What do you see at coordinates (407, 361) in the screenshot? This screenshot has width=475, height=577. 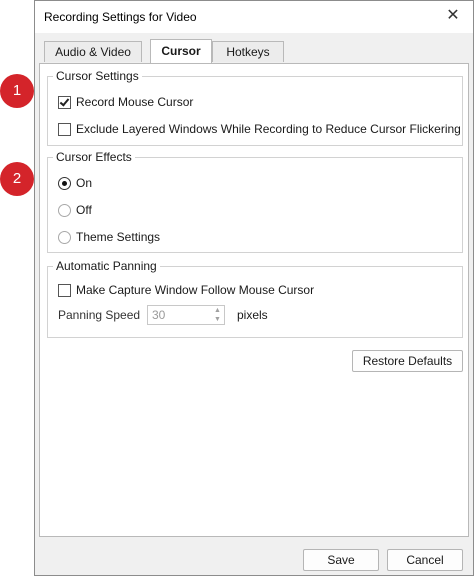 I see `restore-defaults-button: Restore Defaults` at bounding box center [407, 361].